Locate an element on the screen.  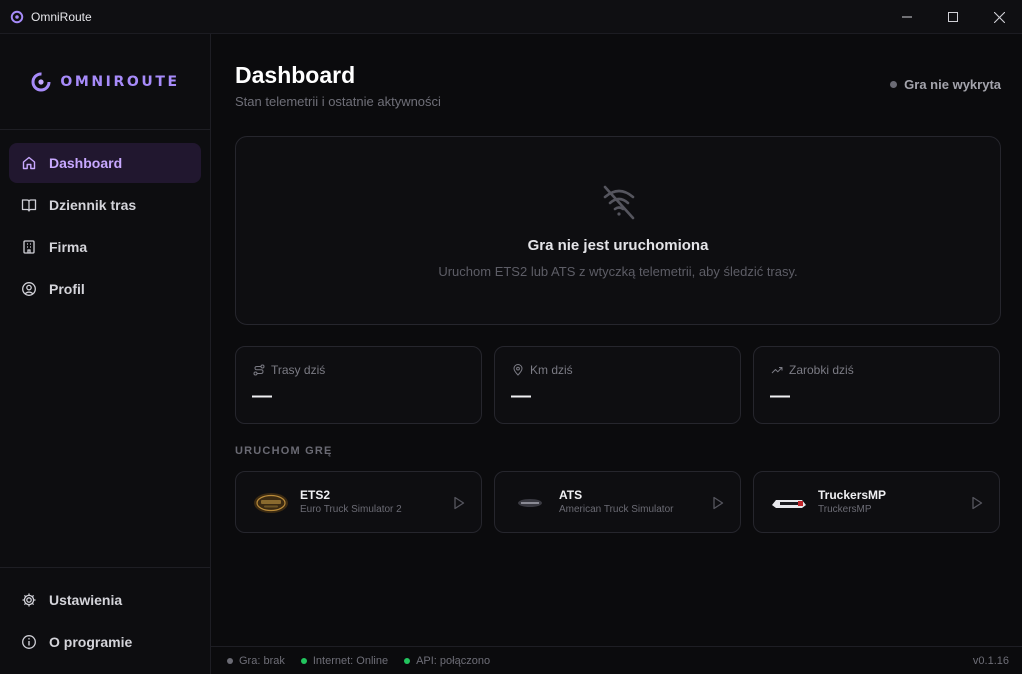
status-internet: Internet: Online is located at coordinates (344, 660).